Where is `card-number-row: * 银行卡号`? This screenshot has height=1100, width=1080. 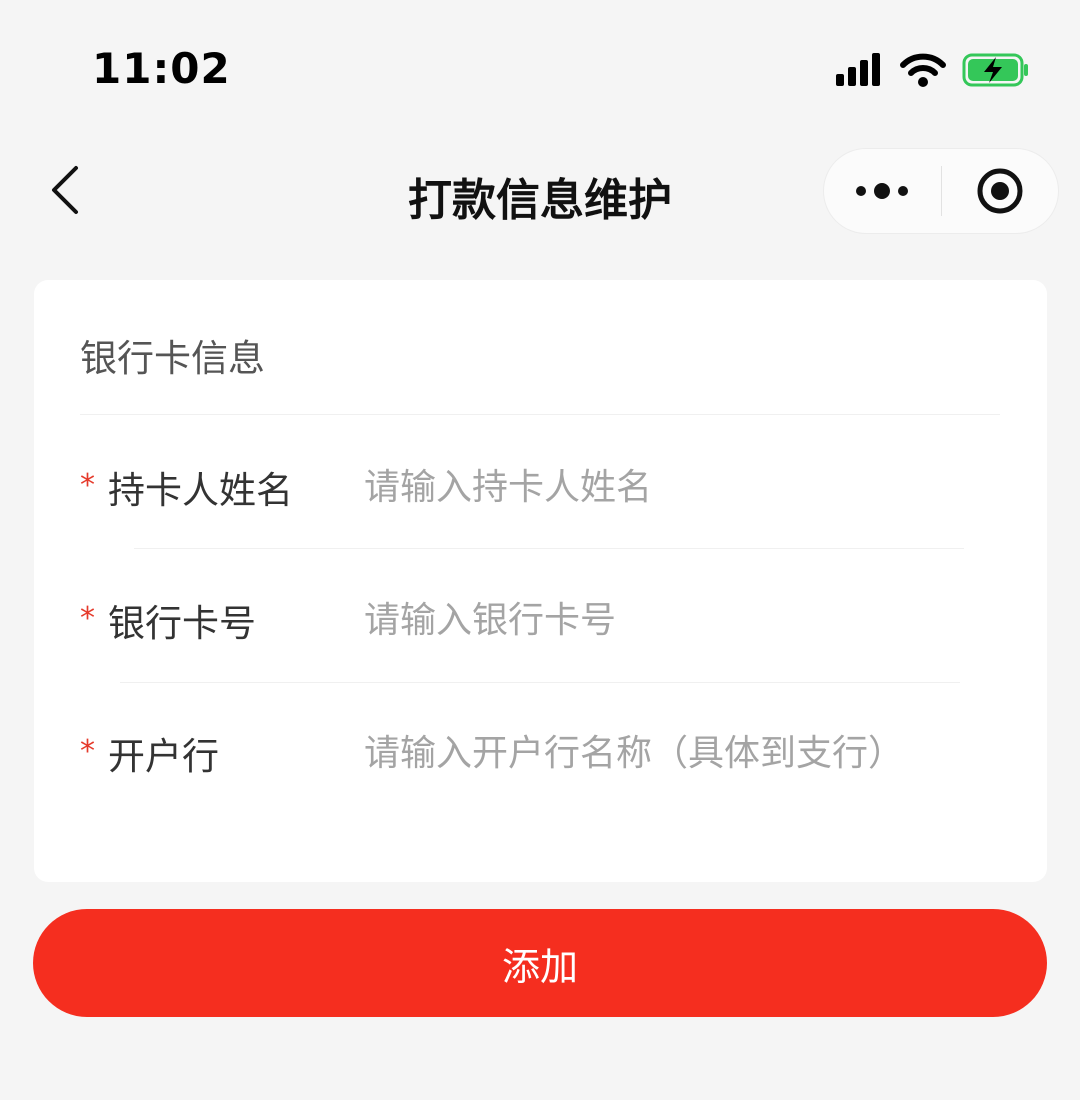
card-number-row: * 银行卡号 is located at coordinates (540, 633).